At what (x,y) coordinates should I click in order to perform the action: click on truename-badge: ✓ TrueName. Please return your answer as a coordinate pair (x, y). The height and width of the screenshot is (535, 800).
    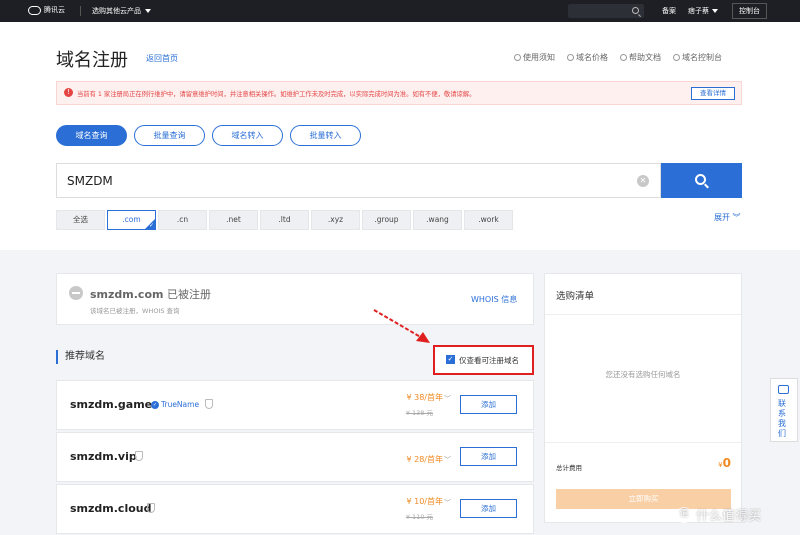
    Looking at the image, I should click on (175, 404).